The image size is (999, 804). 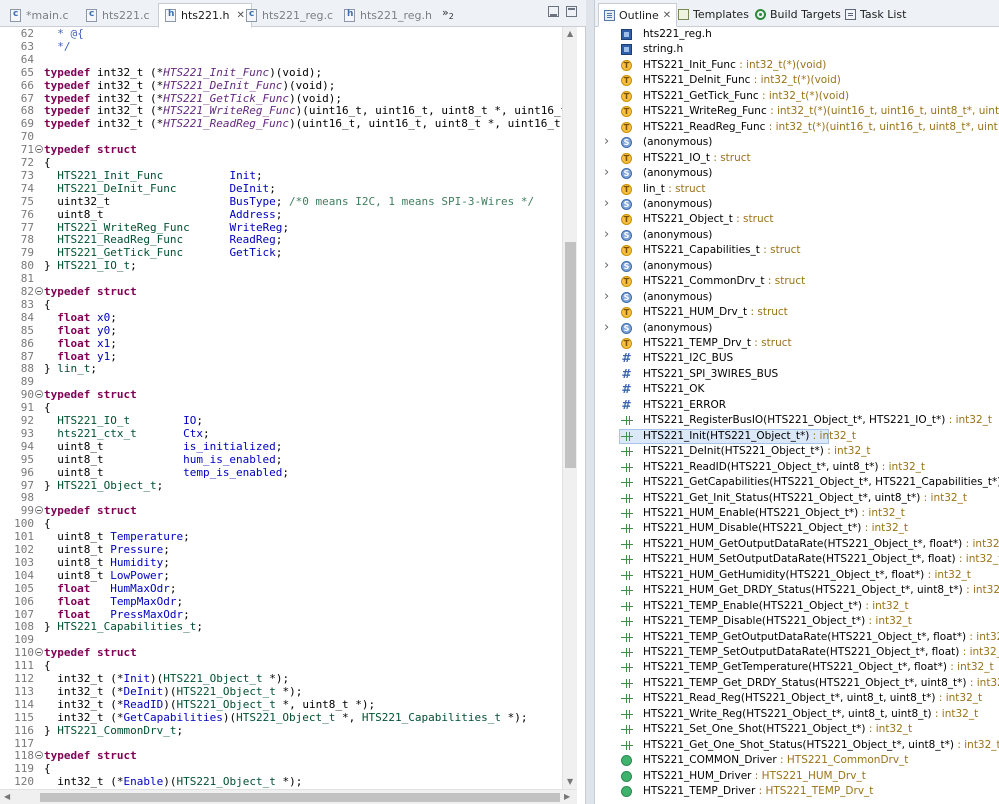 I want to click on tab-main-c: *main.c, so click(x=39, y=15).